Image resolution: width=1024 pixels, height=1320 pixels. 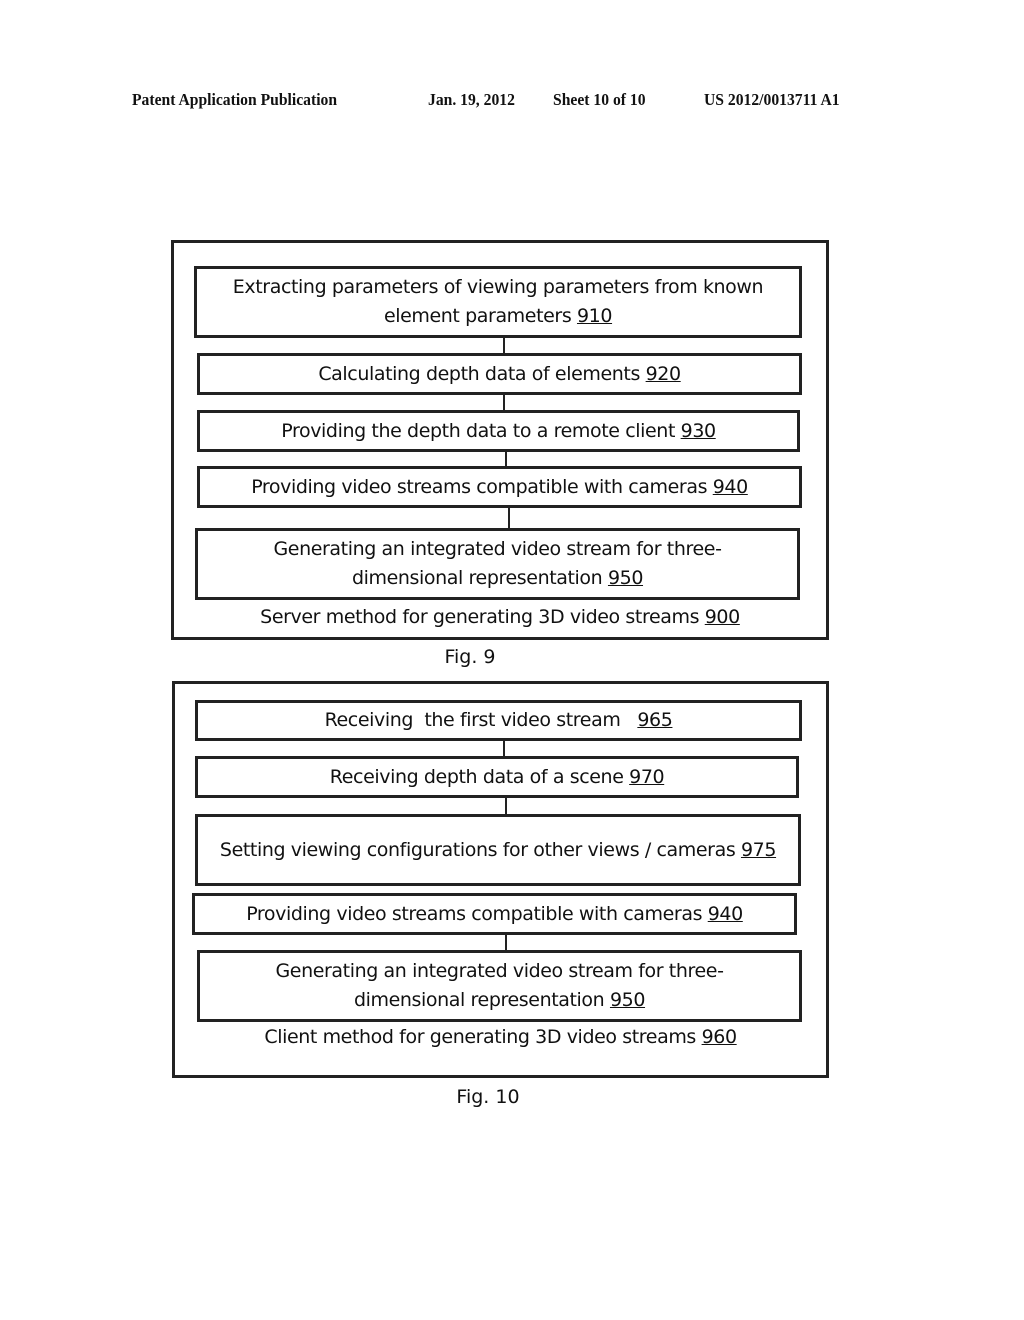 What do you see at coordinates (594, 316) in the screenshot?
I see `step-ref: 910` at bounding box center [594, 316].